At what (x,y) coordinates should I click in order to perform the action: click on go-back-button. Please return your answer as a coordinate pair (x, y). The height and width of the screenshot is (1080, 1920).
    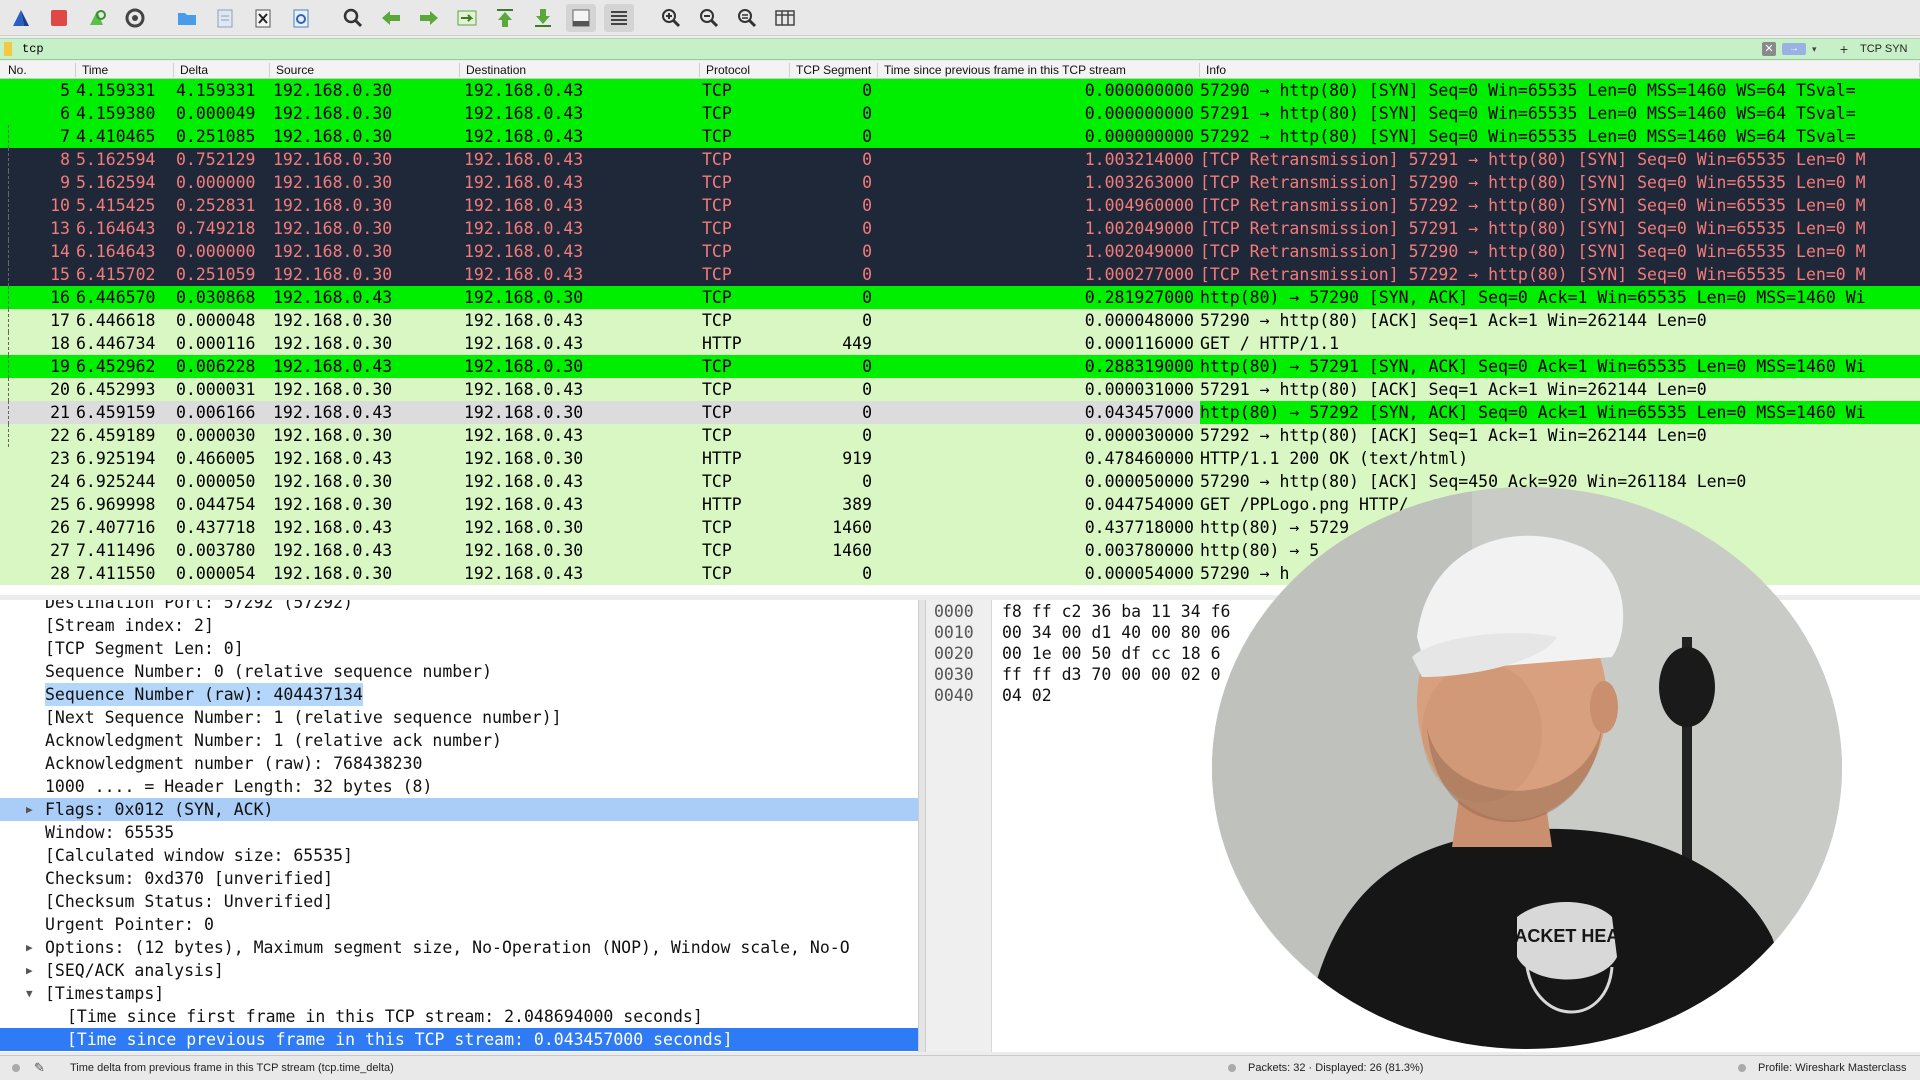
    Looking at the image, I should click on (391, 18).